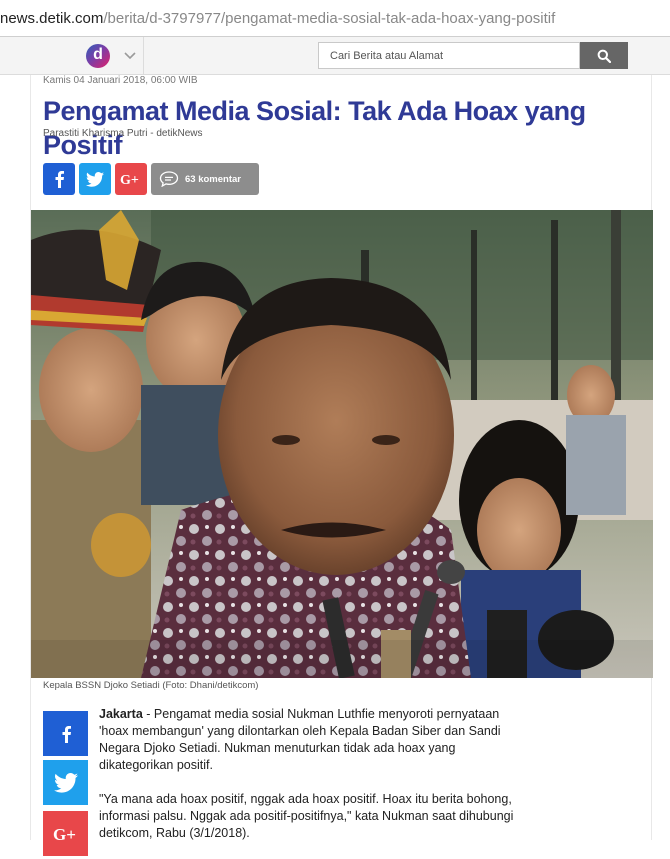 This screenshot has width=670, height=859. Describe the element at coordinates (213, 179) in the screenshot. I see `comments-count: 63 komentar` at that location.